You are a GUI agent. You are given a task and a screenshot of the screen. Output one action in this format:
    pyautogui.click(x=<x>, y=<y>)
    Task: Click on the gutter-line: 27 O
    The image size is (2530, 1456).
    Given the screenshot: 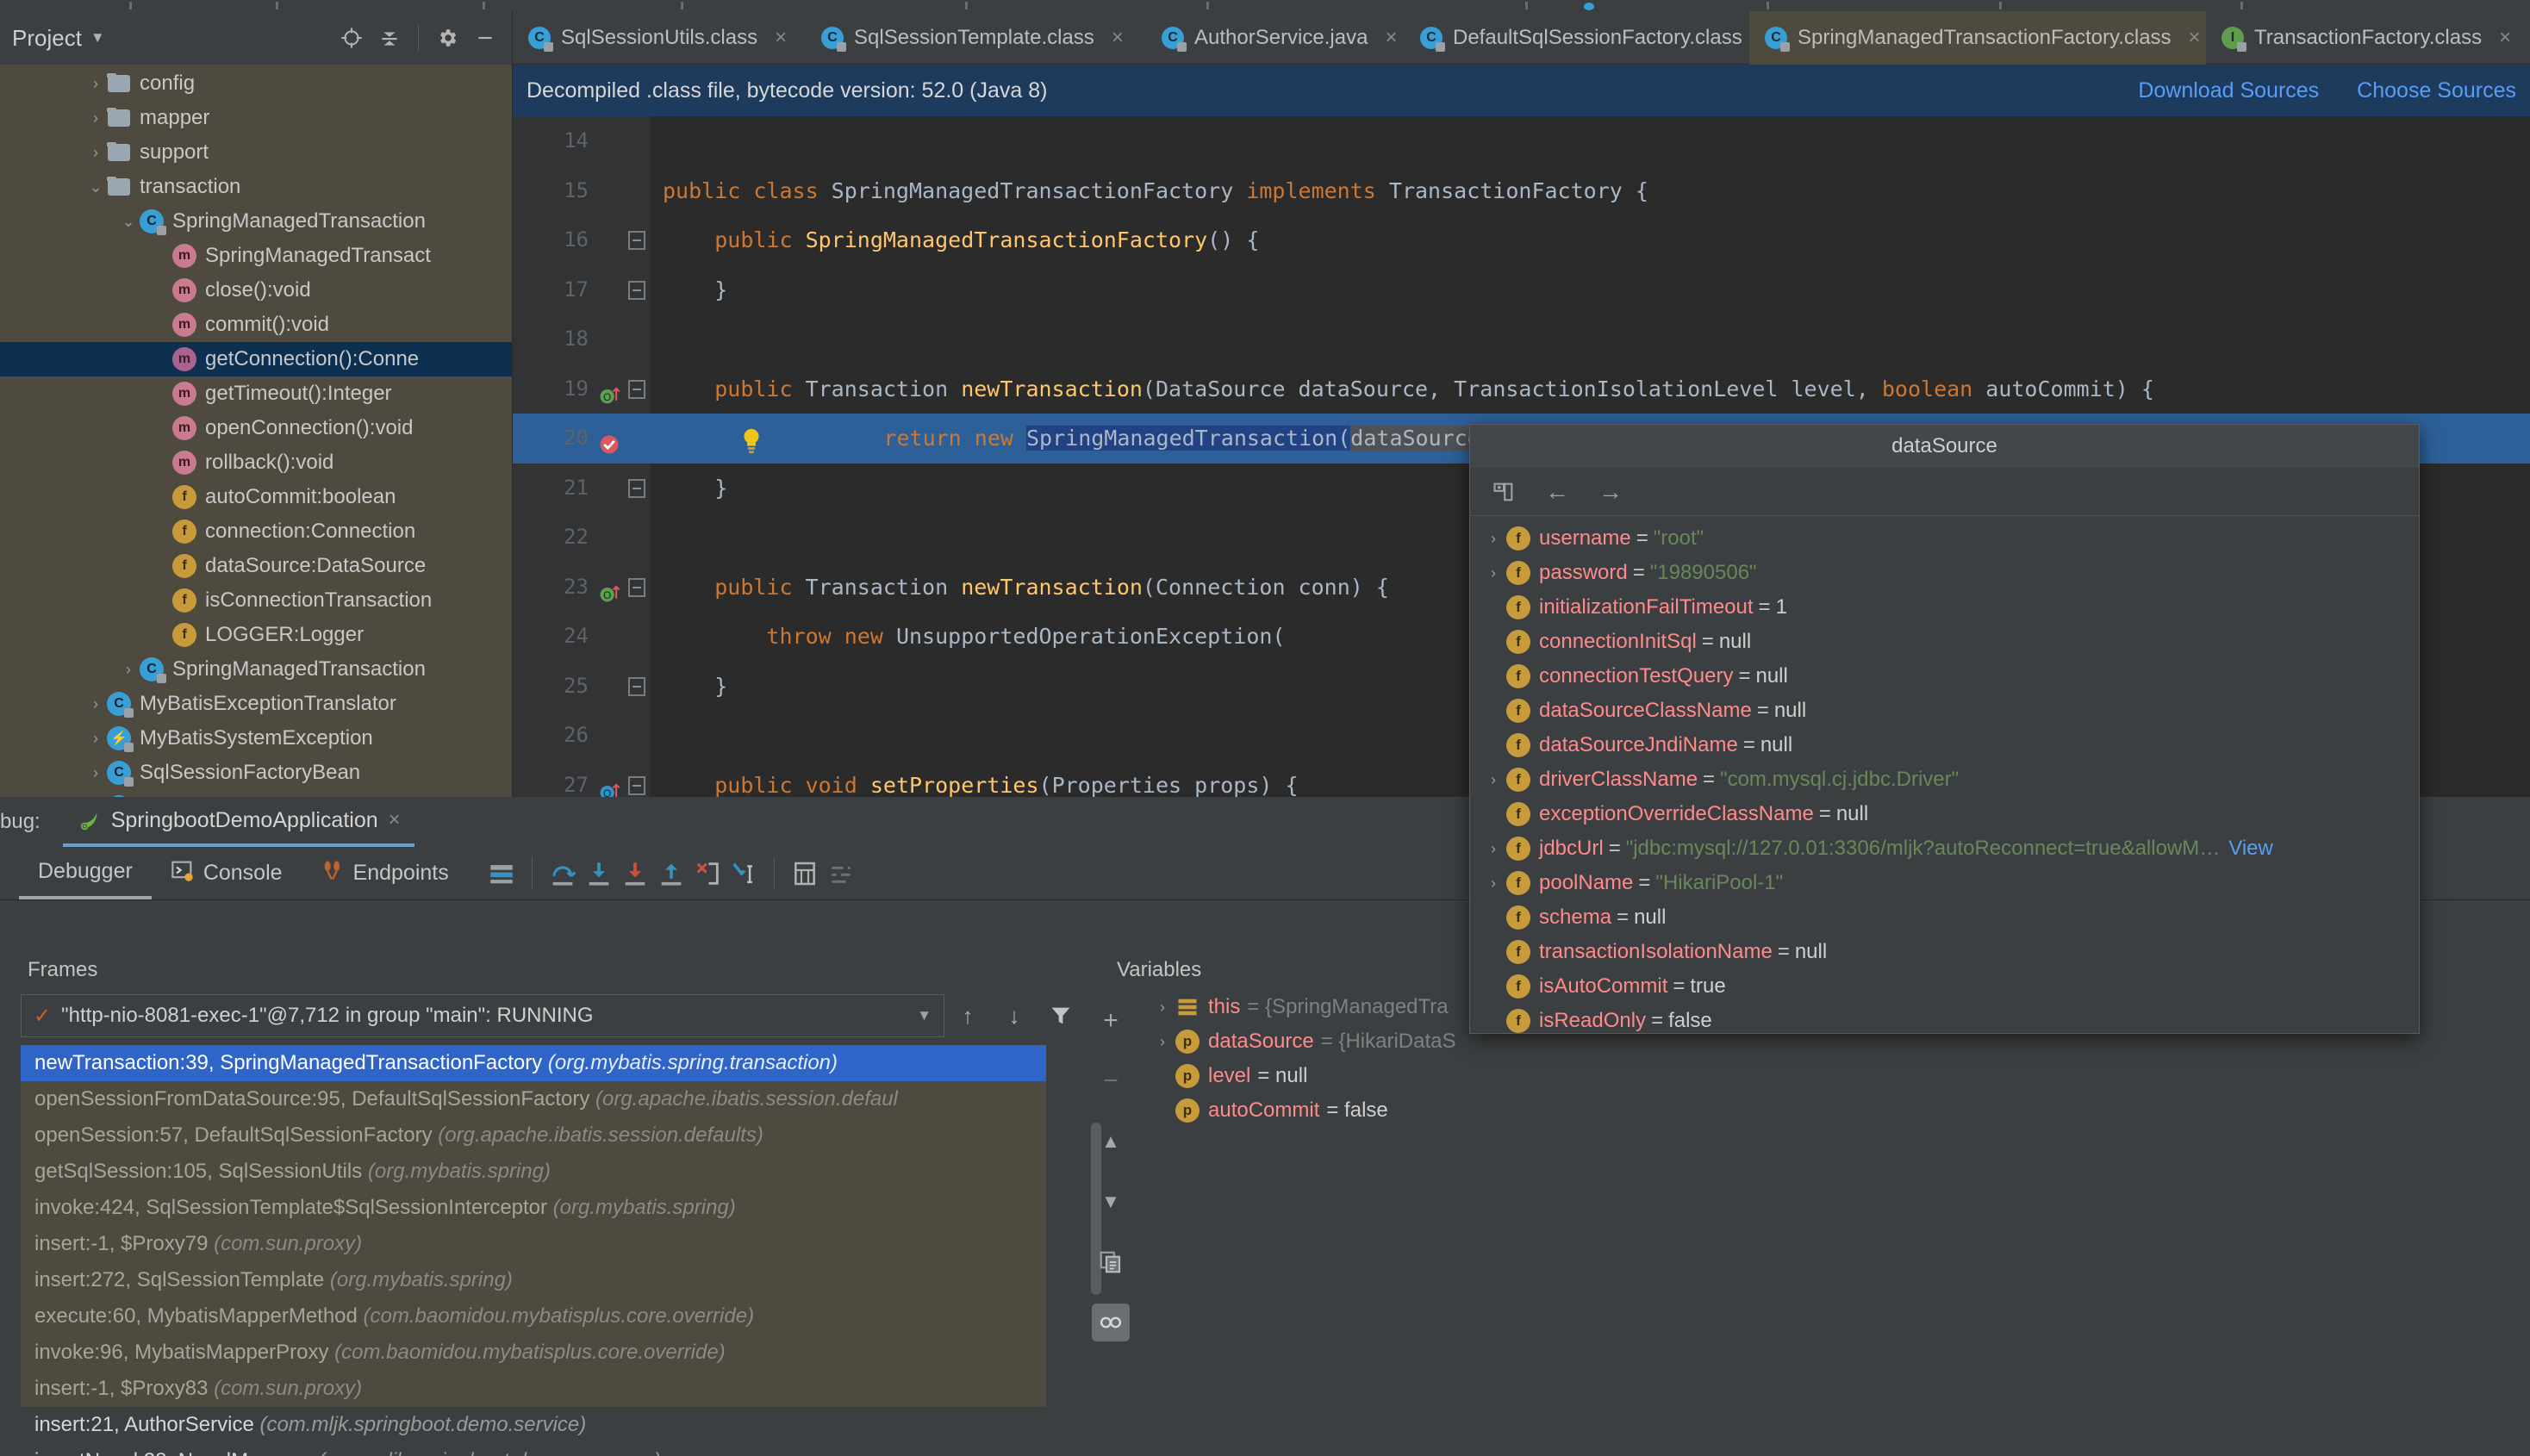 What is the action you would take?
    pyautogui.click(x=582, y=779)
    